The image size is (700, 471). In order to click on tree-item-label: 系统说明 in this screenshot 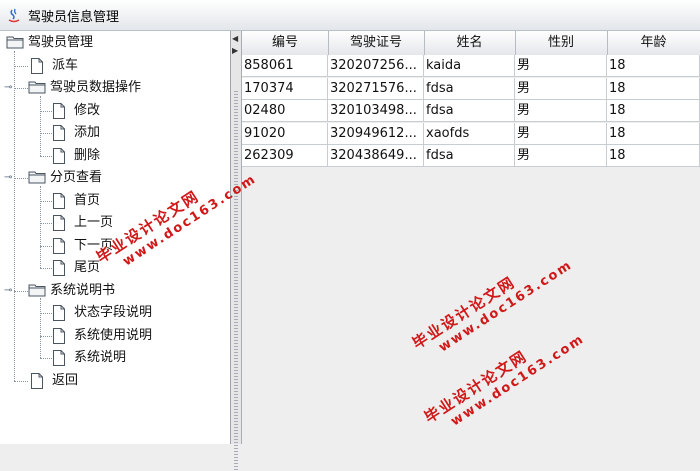, I will do `click(100, 357)`.